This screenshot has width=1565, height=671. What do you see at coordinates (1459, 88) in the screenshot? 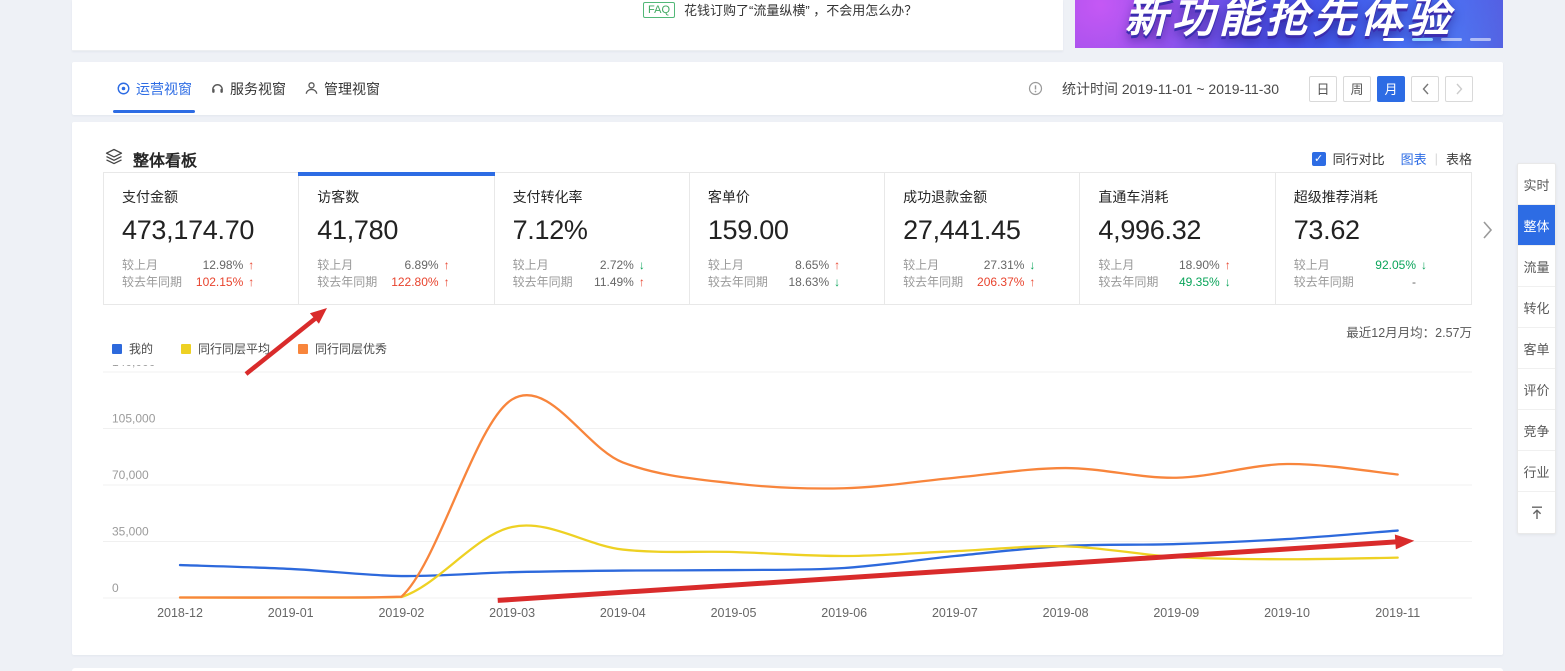
I see `next-period-button` at bounding box center [1459, 88].